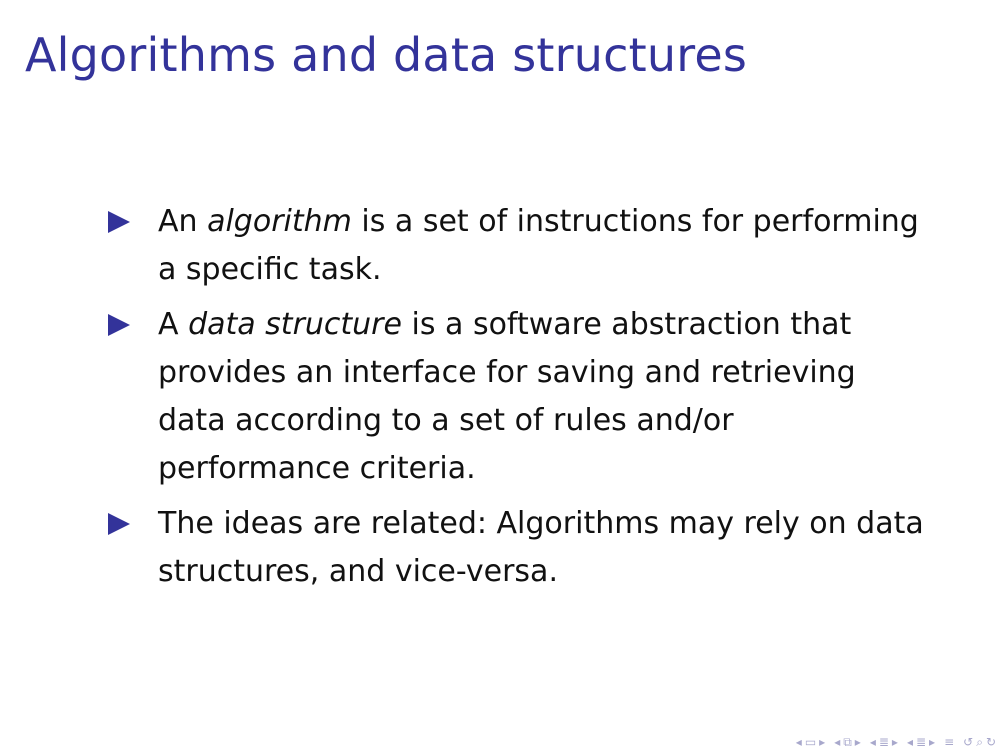 The image size is (1008, 756). What do you see at coordinates (949, 742) in the screenshot?
I see `nav-align-icon: ≡` at bounding box center [949, 742].